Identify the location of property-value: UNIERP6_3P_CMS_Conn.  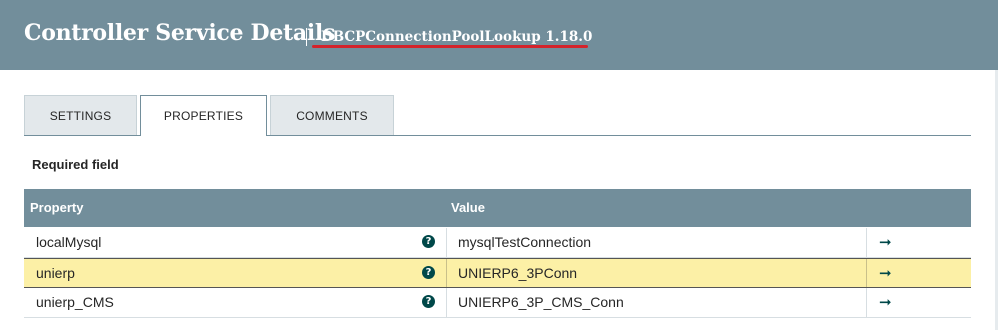
(541, 302).